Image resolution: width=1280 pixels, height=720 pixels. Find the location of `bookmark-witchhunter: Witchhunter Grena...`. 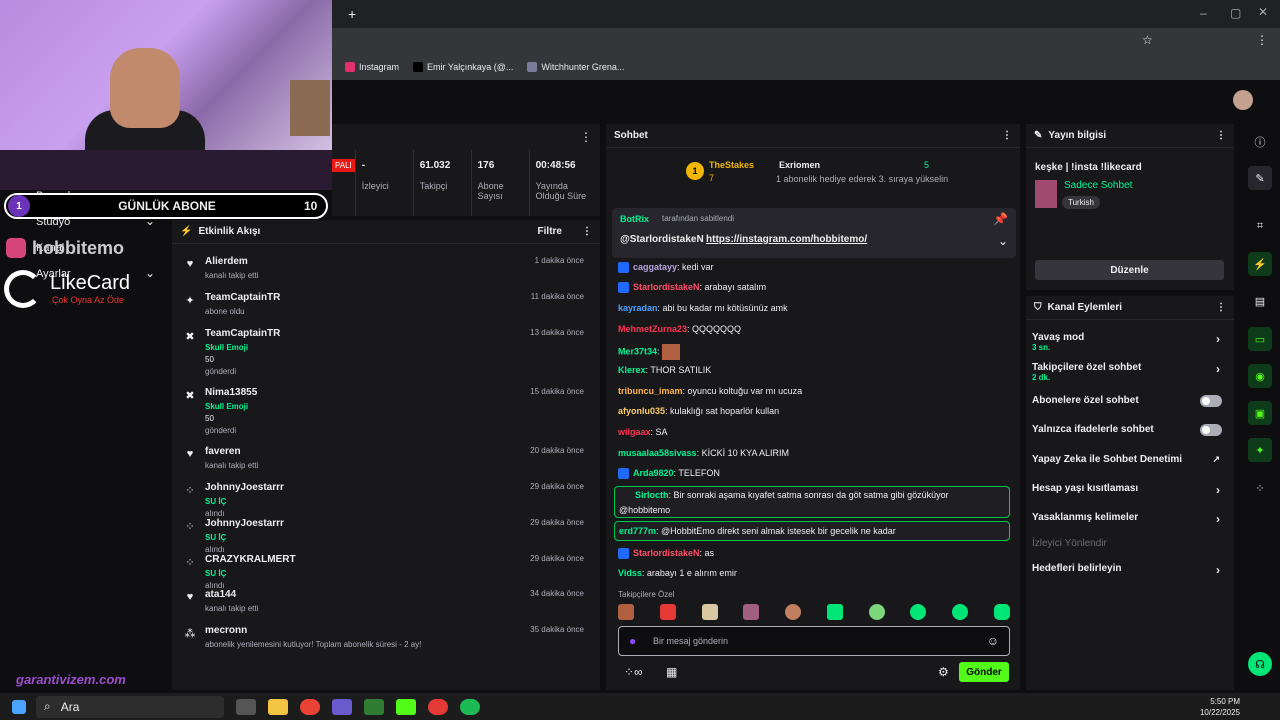

bookmark-witchhunter: Witchhunter Grena... is located at coordinates (575, 67).